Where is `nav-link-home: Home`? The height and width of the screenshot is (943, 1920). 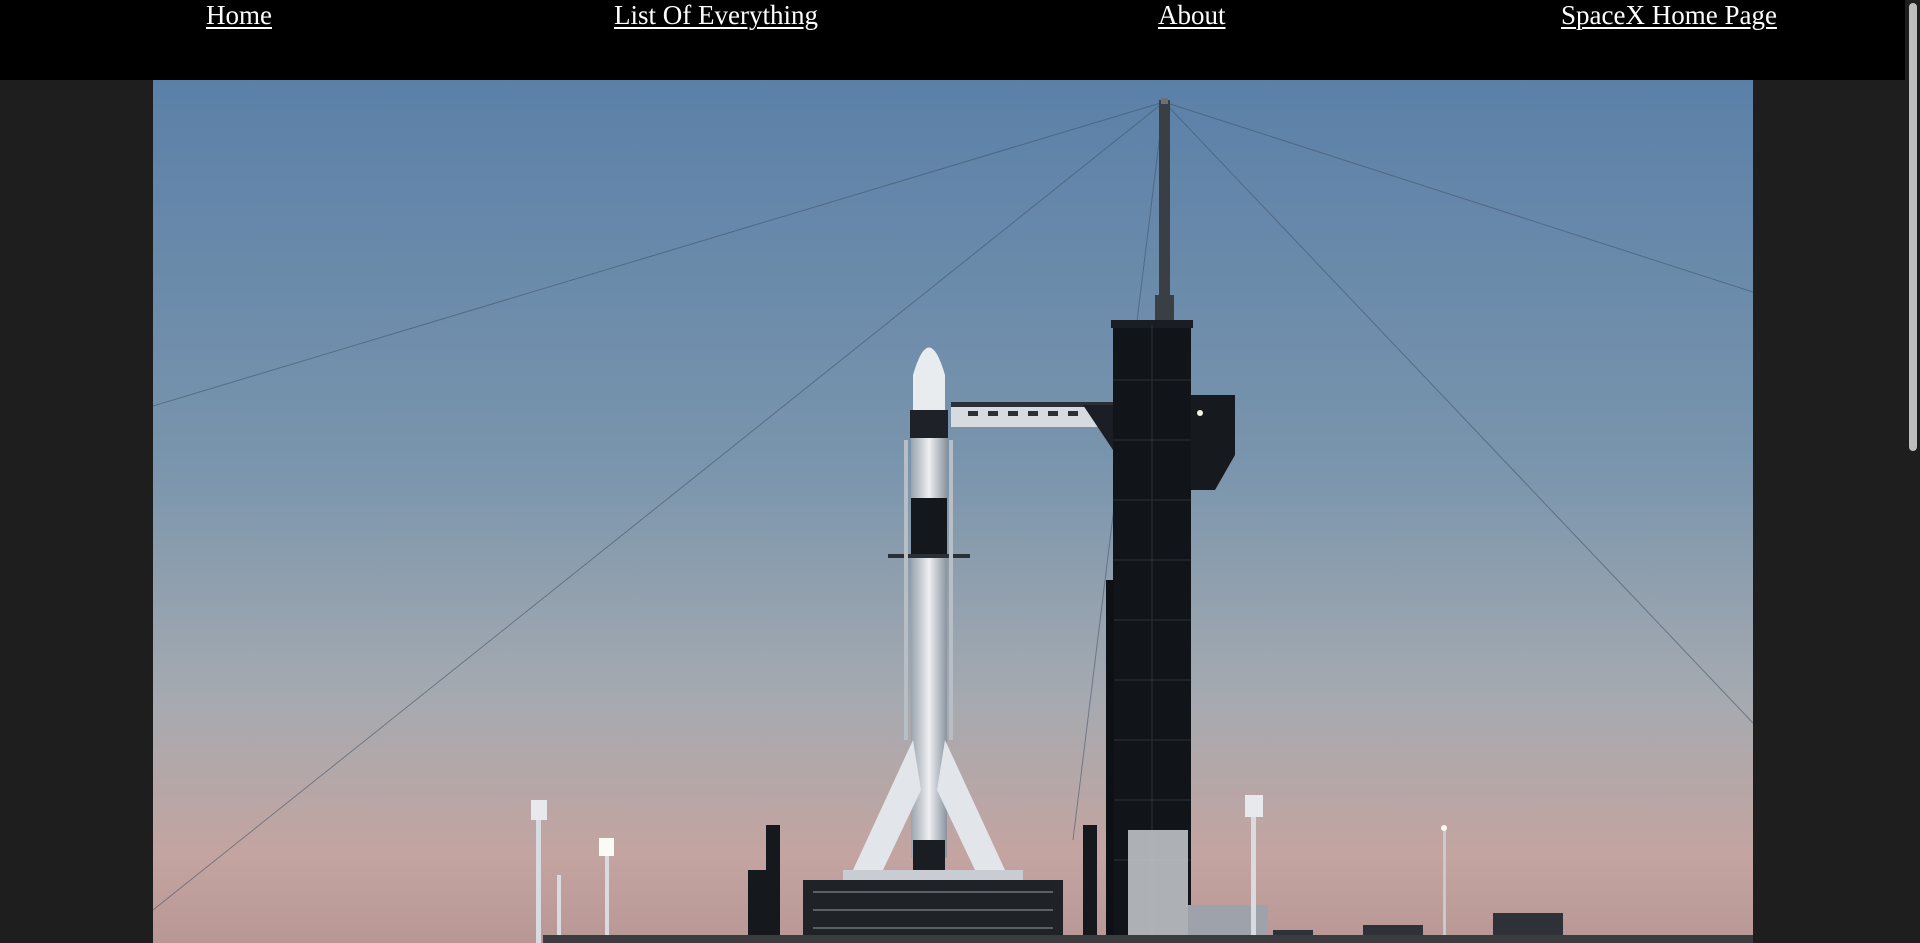
nav-link-home: Home is located at coordinates (239, 15).